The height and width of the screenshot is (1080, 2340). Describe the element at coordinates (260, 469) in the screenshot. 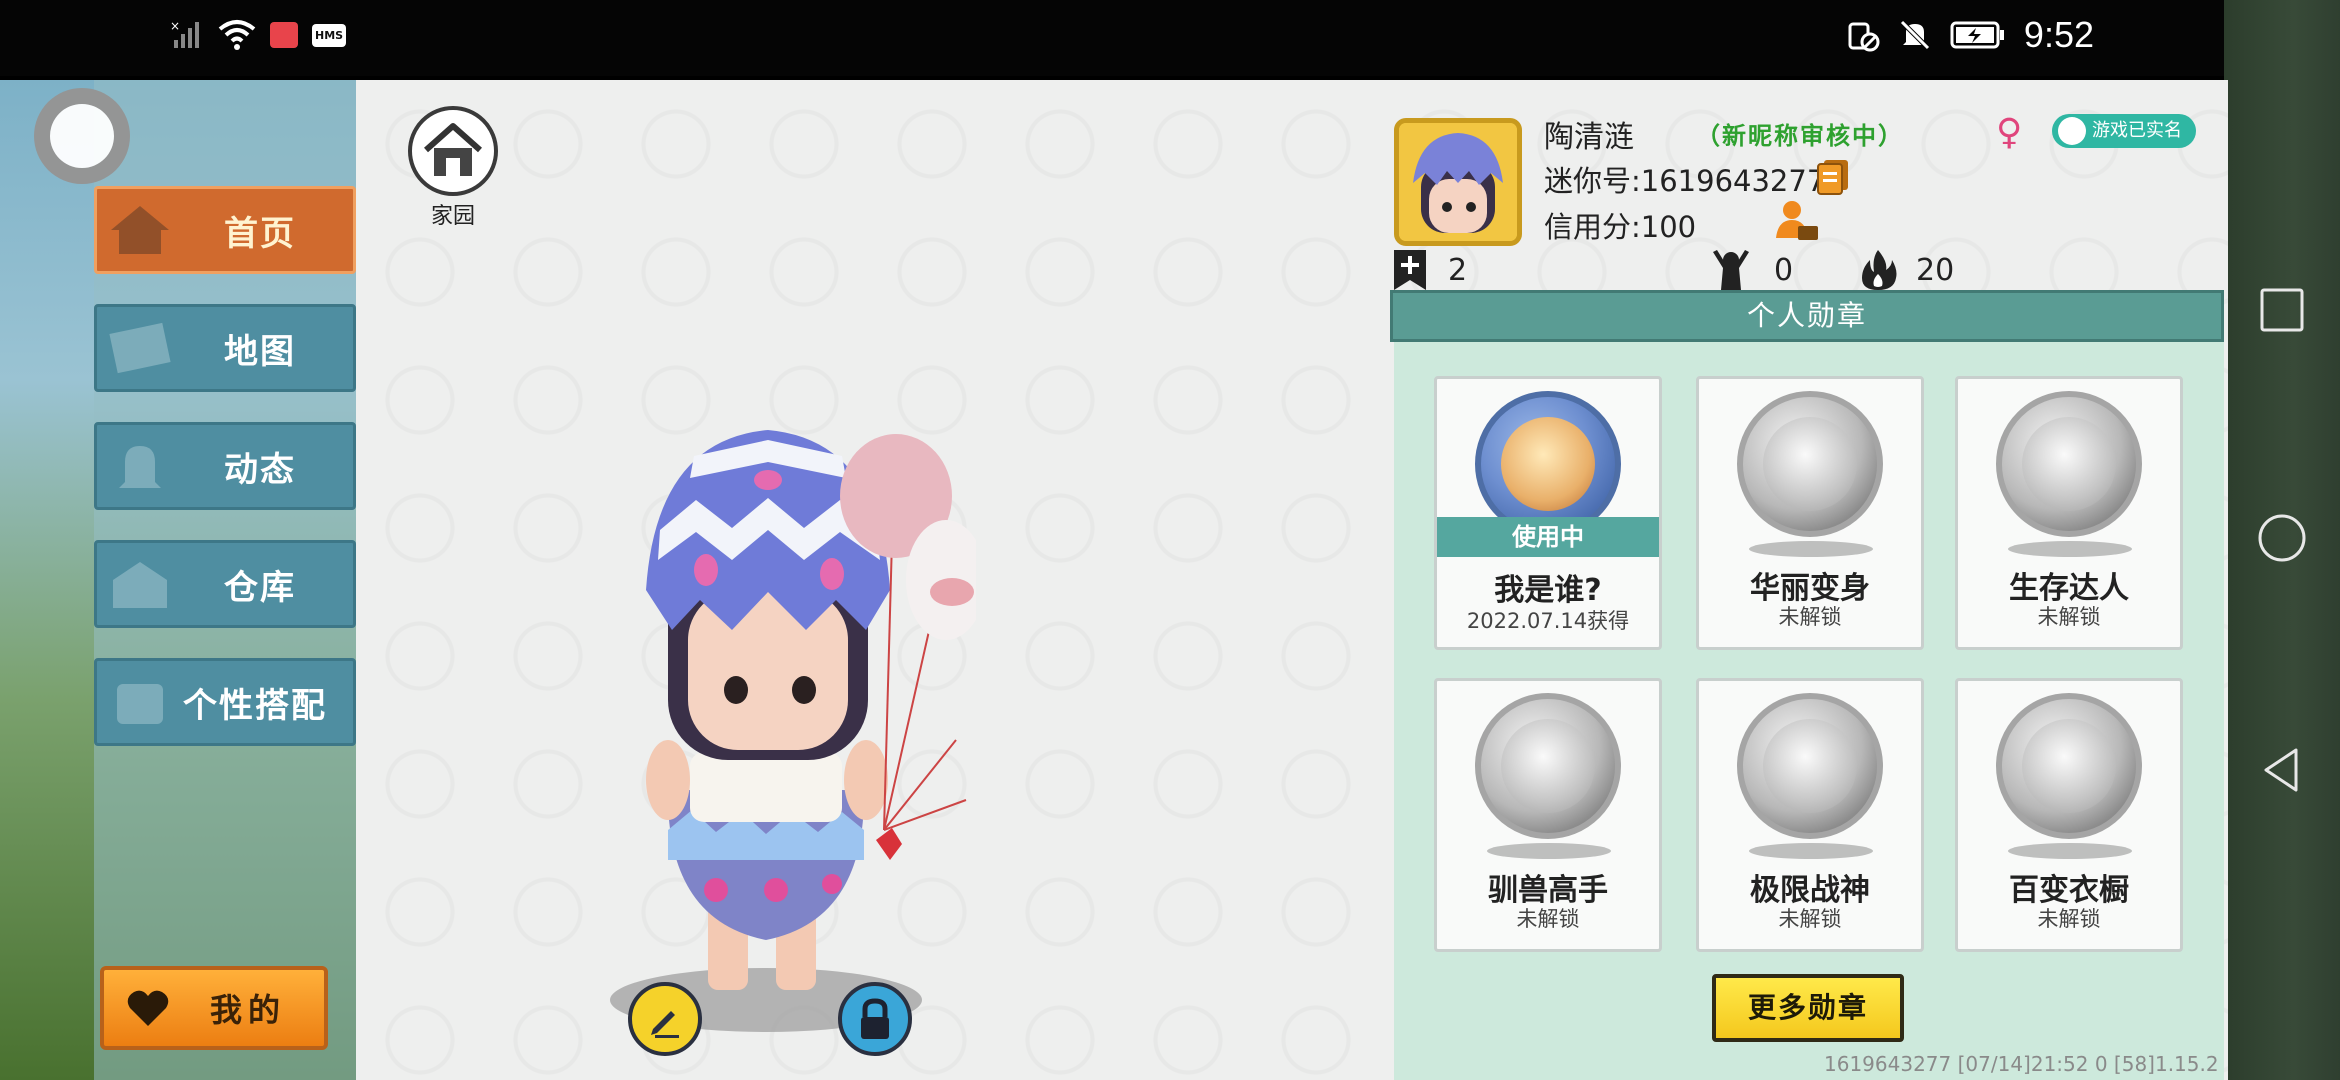

I see `sidebar-item-label: 动态` at that location.